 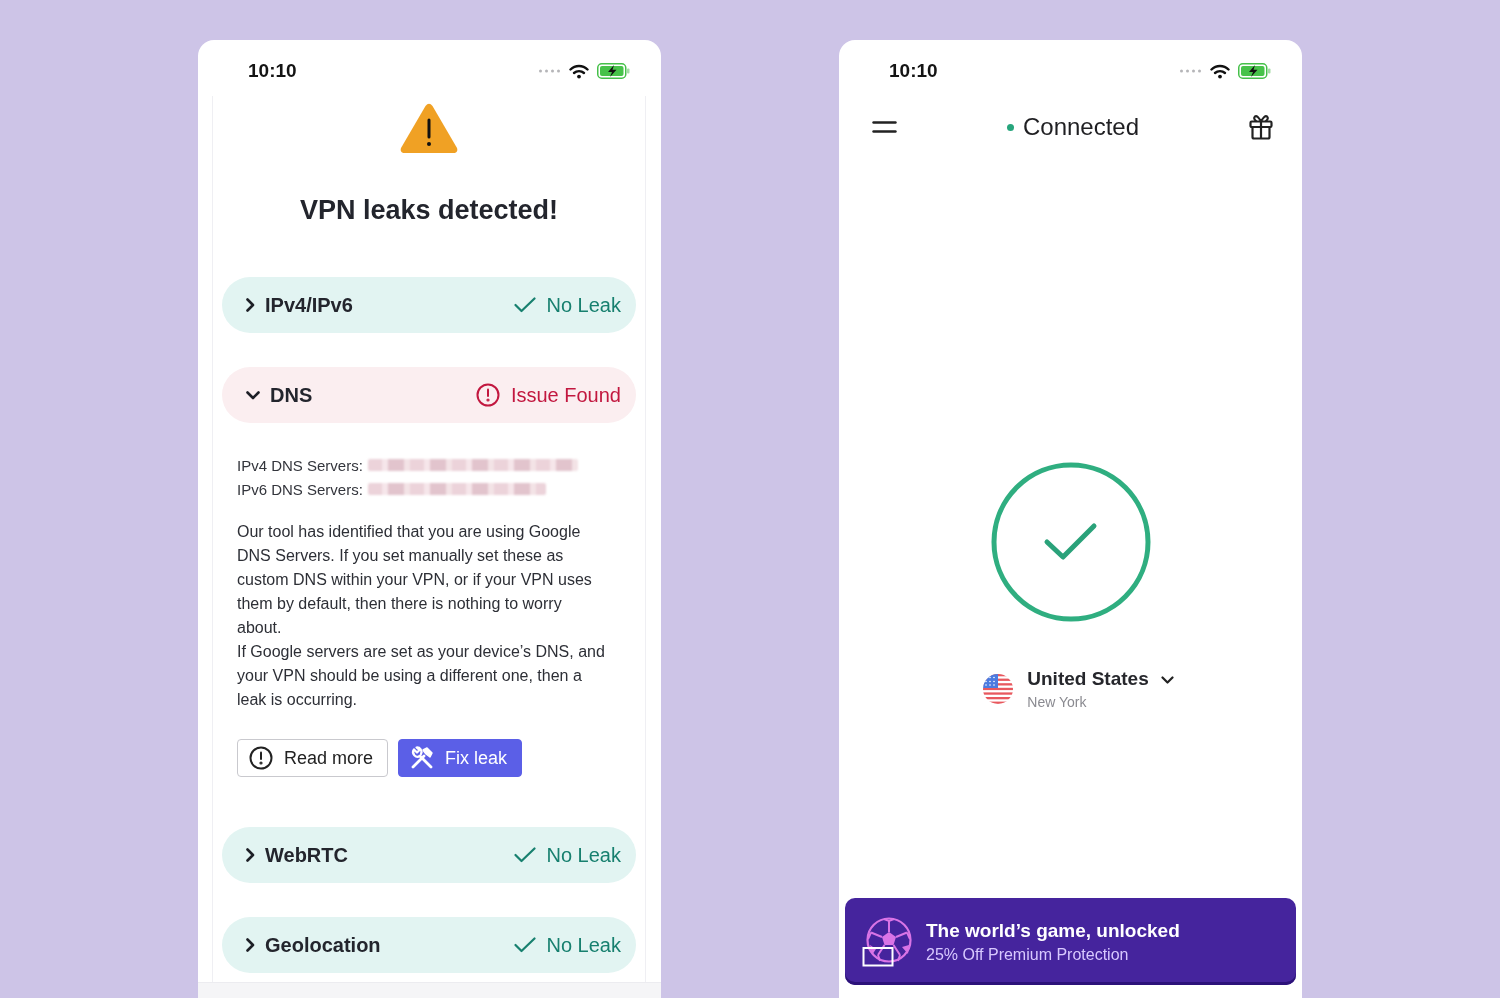 What do you see at coordinates (429, 945) in the screenshot?
I see `leak-check-row: Geolocation No Leak` at bounding box center [429, 945].